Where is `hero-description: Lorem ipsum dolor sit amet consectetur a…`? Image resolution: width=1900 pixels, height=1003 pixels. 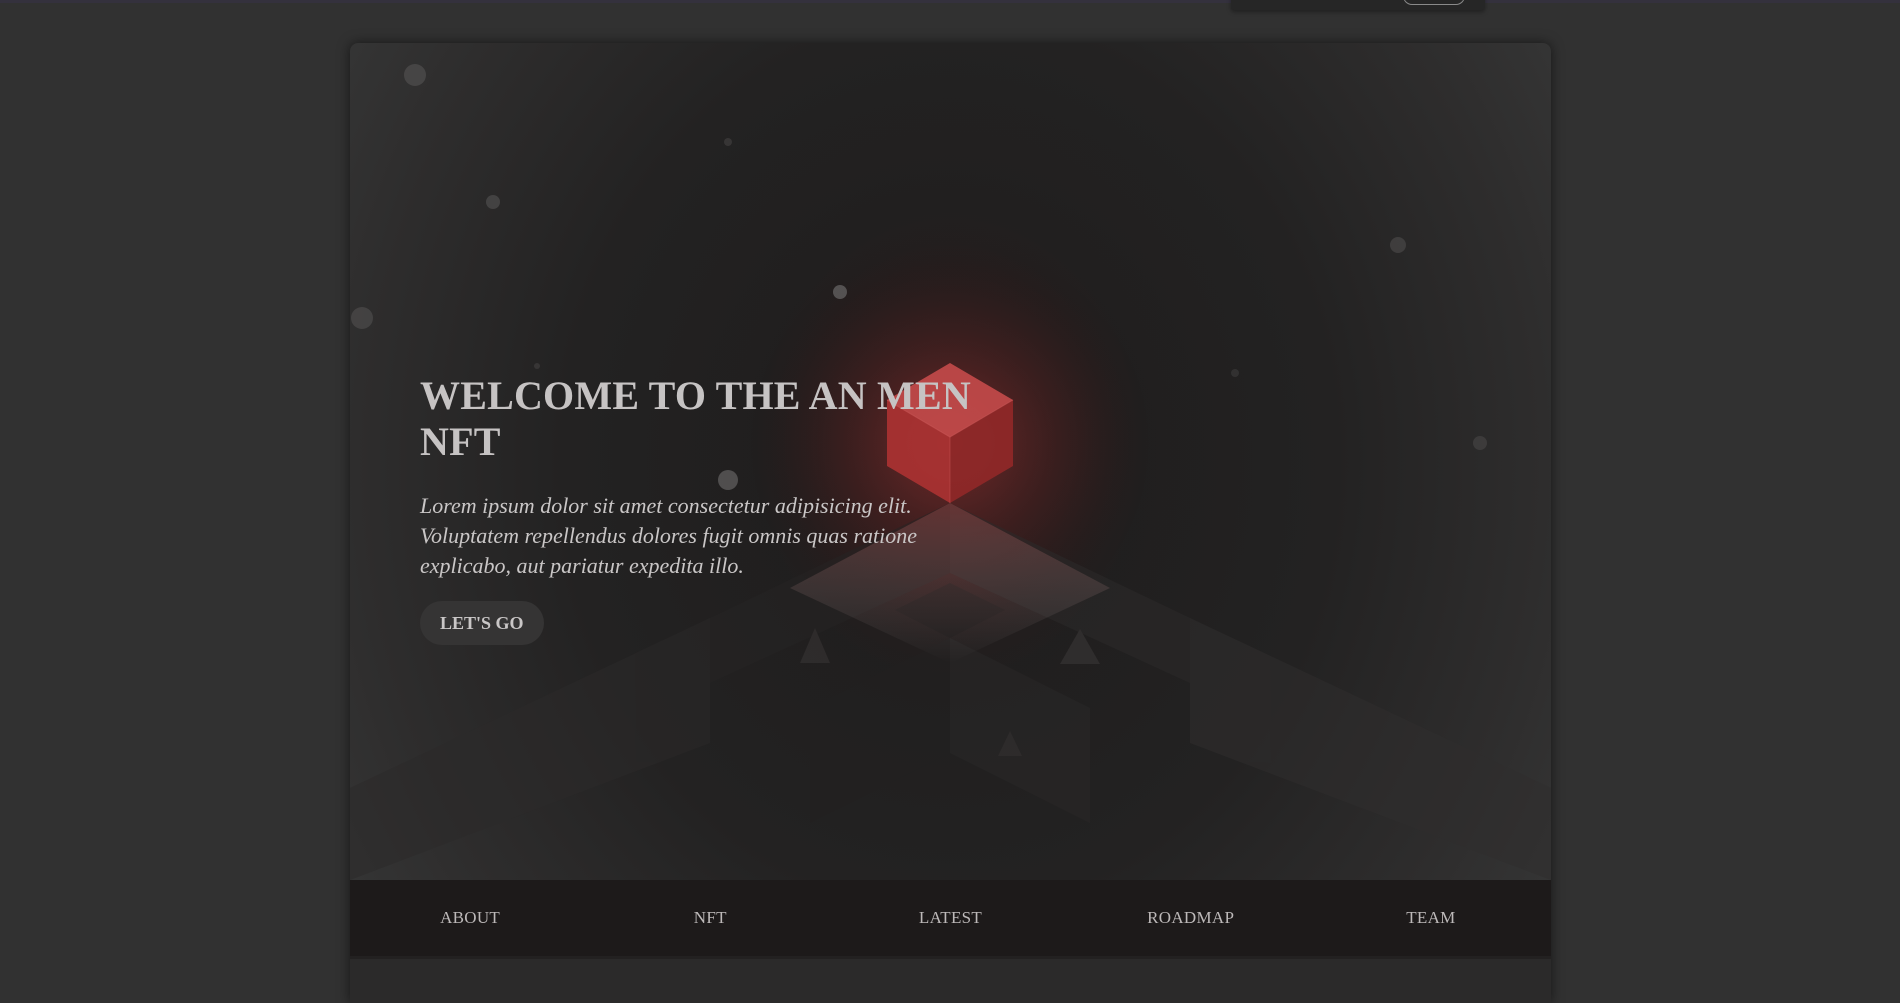 hero-description: Lorem ipsum dolor sit amet consectetur a… is located at coordinates (669, 535).